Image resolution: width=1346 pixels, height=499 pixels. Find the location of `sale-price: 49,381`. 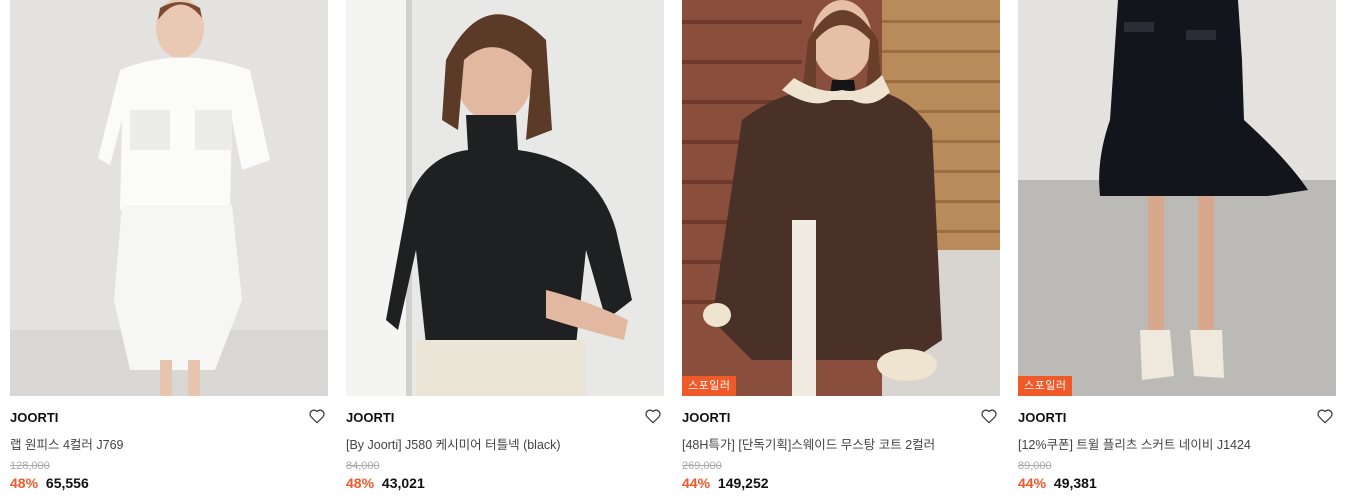

sale-price: 49,381 is located at coordinates (1075, 483).